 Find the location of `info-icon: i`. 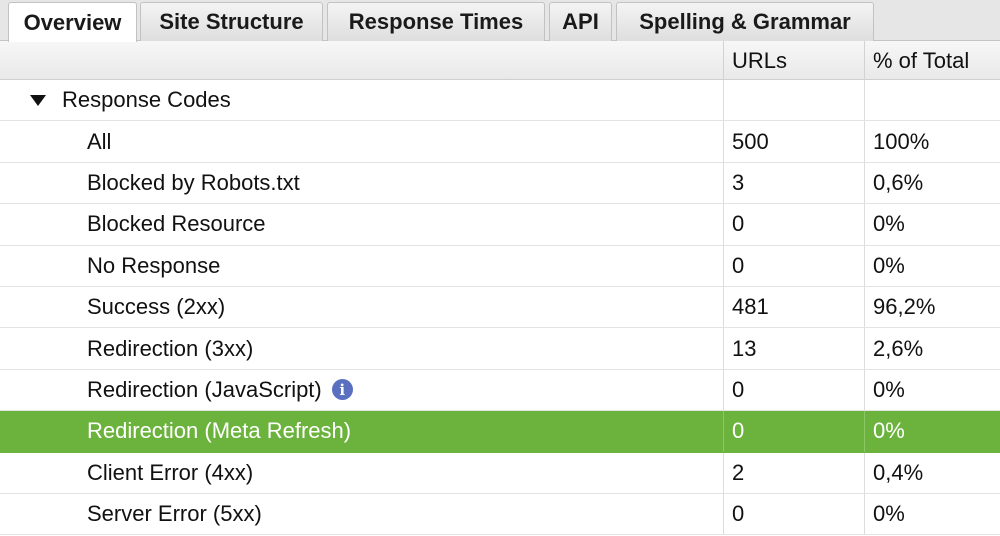

info-icon: i is located at coordinates (342, 390).